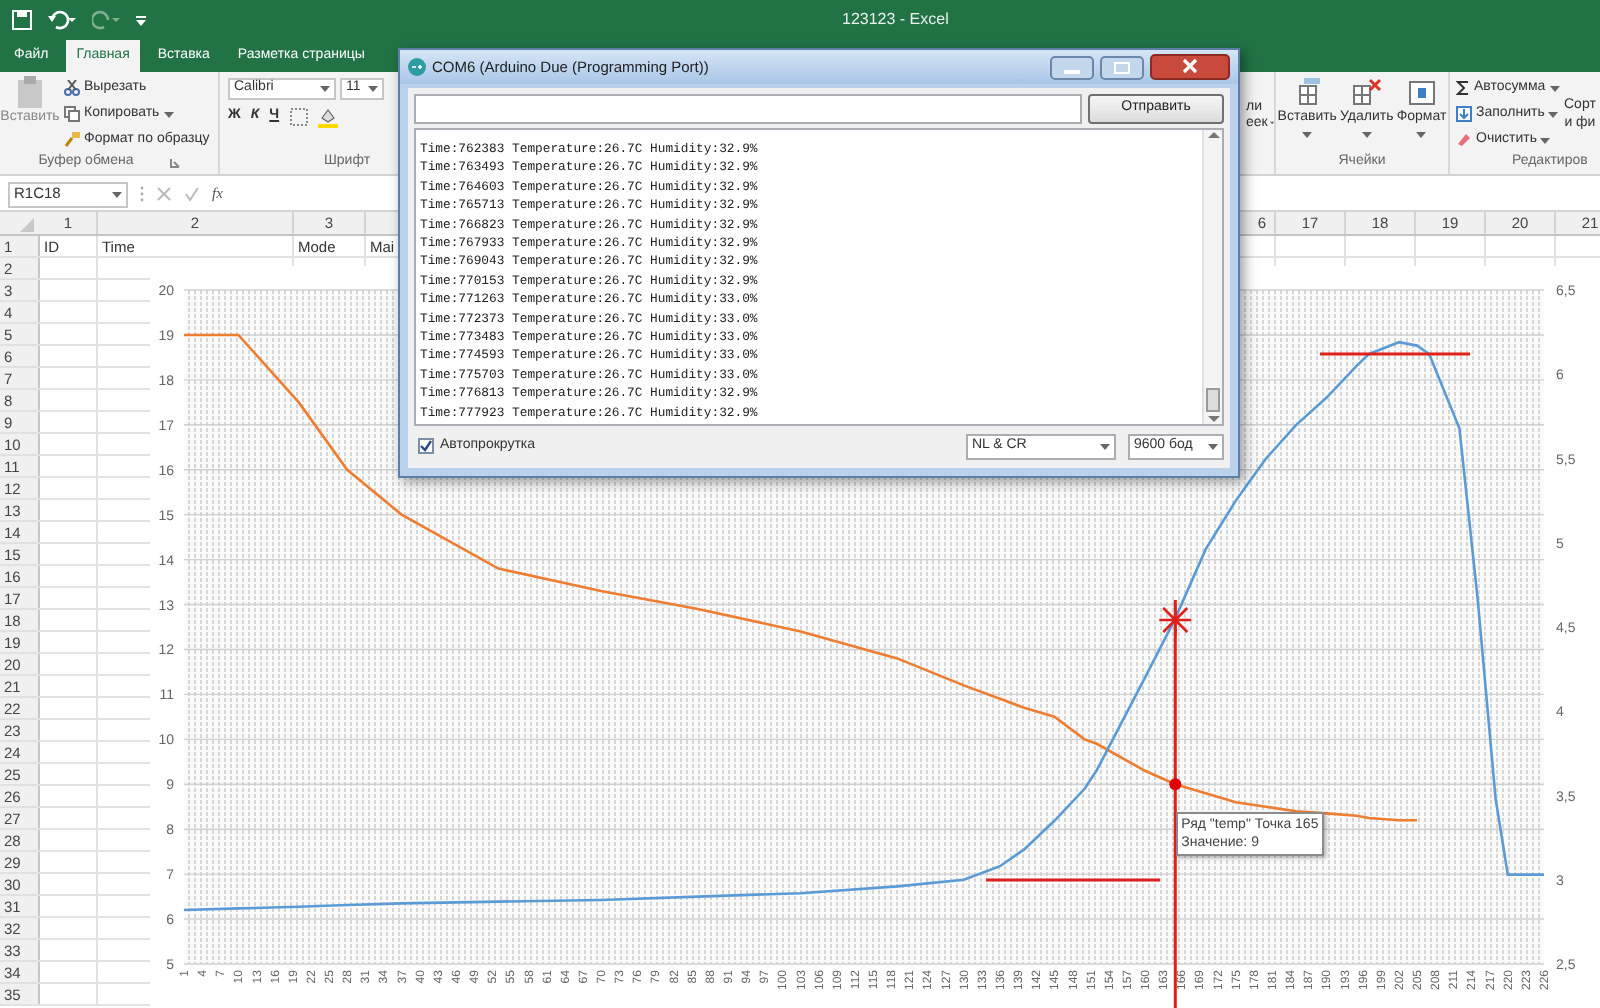 The width and height of the screenshot is (1600, 1008). Describe the element at coordinates (1190, 67) in the screenshot. I see `close-icon` at that location.